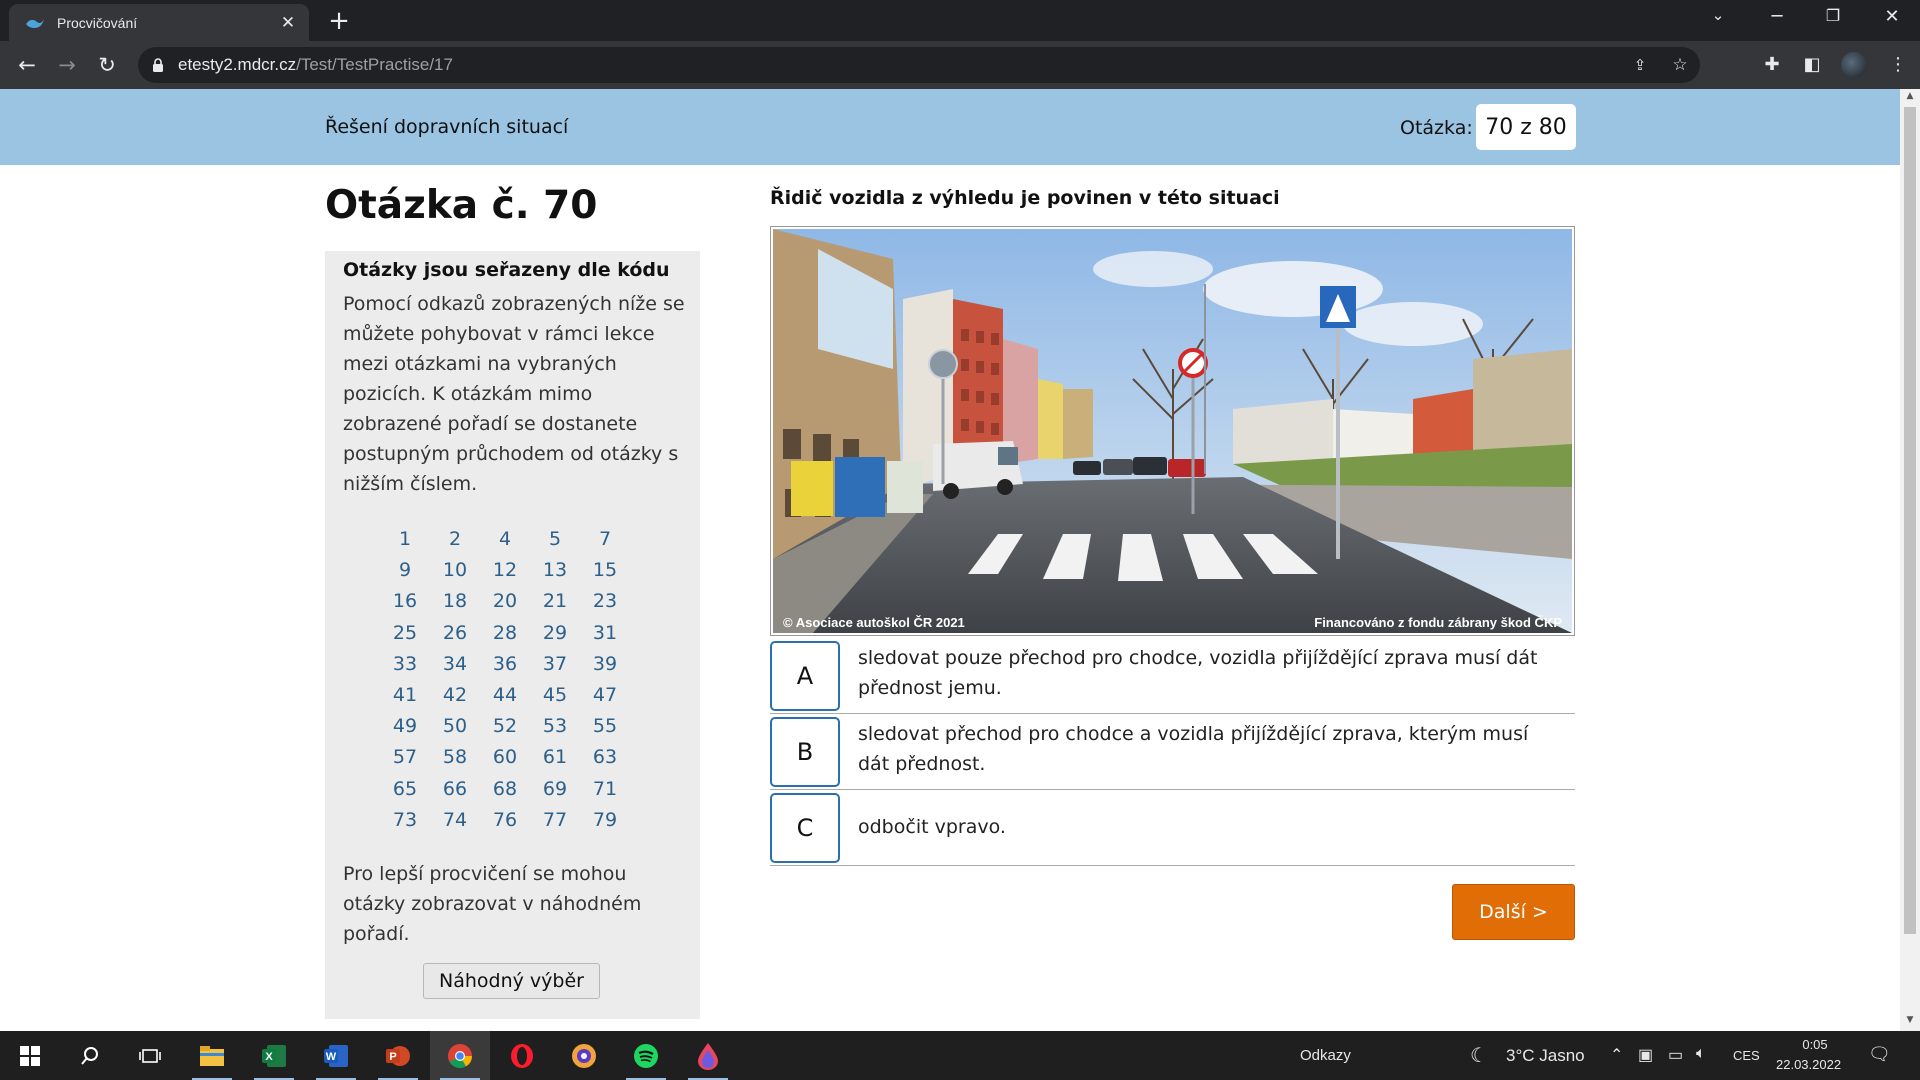 Image resolution: width=1920 pixels, height=1080 pixels. Describe the element at coordinates (212, 1055) in the screenshot. I see `file-explorer-icon` at that location.